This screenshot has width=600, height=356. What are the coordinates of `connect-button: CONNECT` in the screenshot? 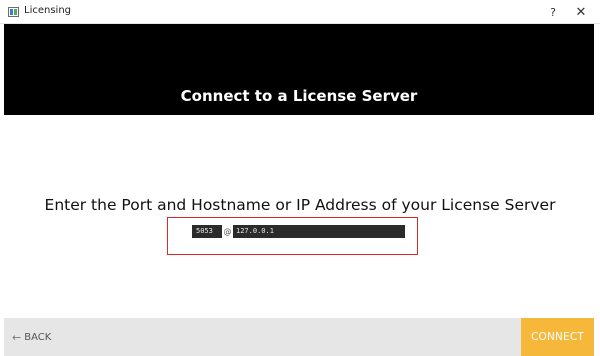 It's located at (557, 337).